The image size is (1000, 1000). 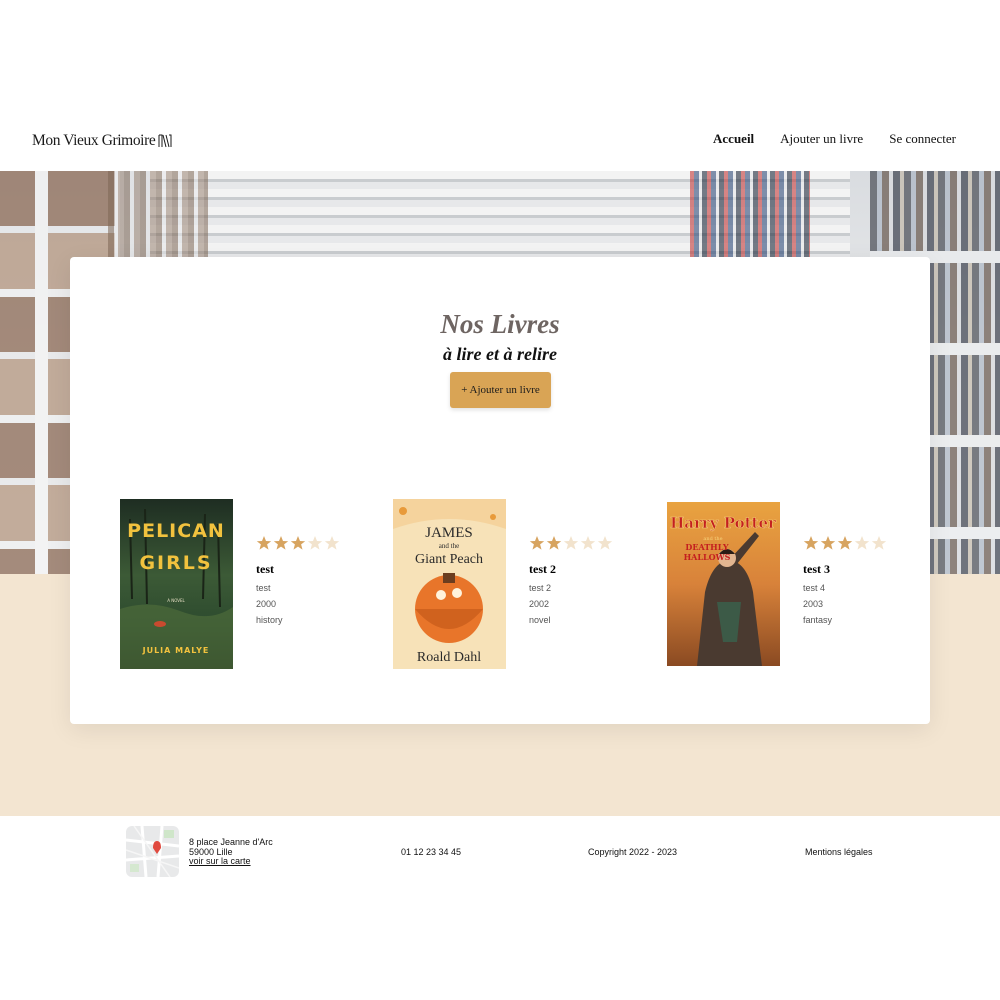 What do you see at coordinates (733, 139) in the screenshot?
I see `nav-item-accueil: Accueil` at bounding box center [733, 139].